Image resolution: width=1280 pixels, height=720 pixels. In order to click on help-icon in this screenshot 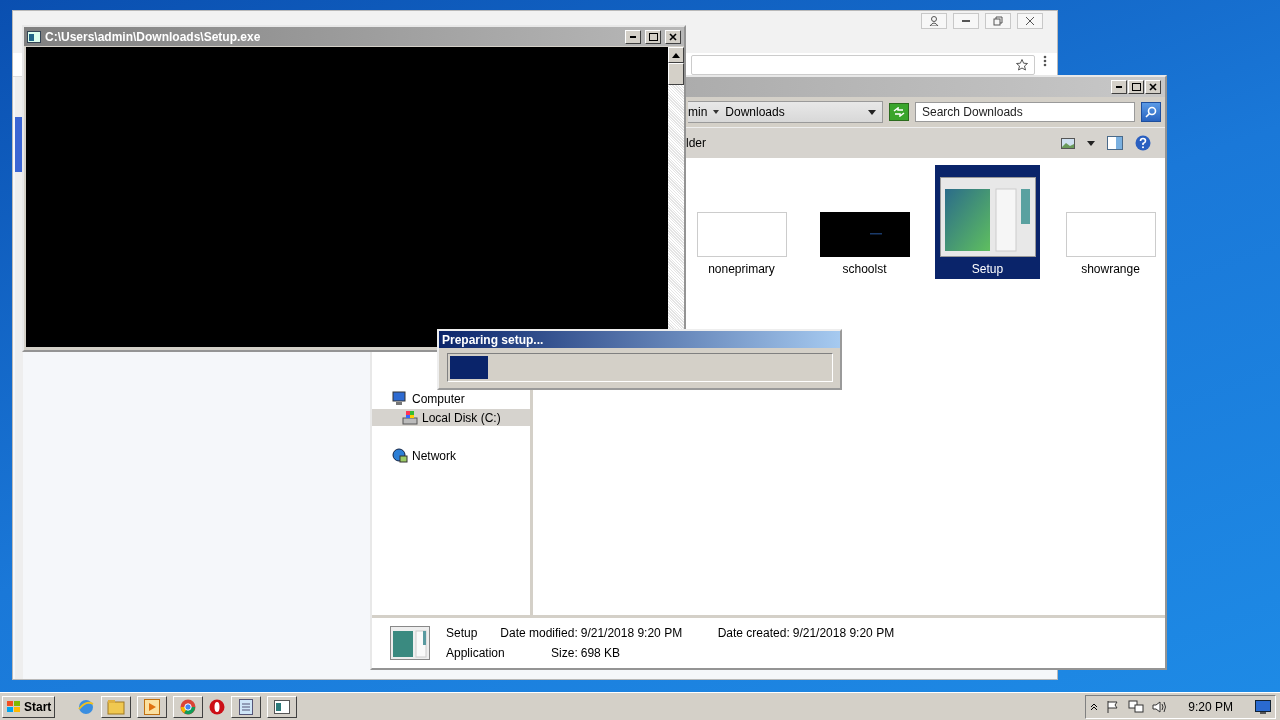, I will do `click(1143, 143)`.